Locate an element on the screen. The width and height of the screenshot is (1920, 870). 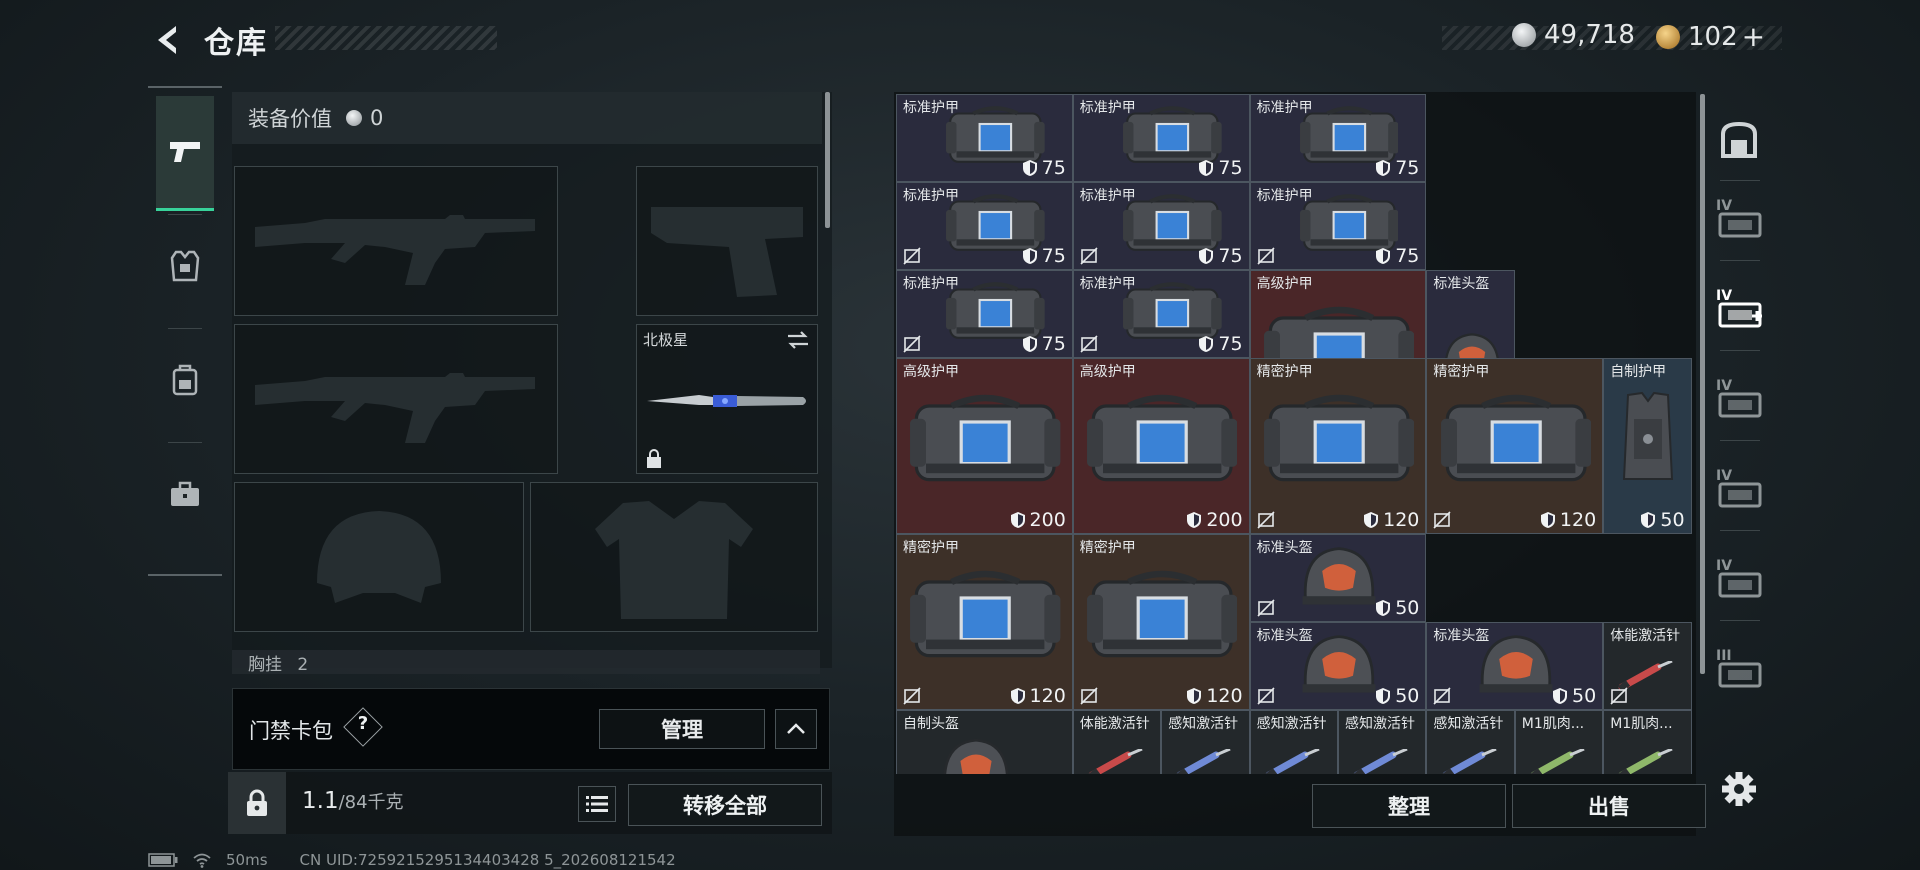
add-premium-button: + is located at coordinates (1753, 36).